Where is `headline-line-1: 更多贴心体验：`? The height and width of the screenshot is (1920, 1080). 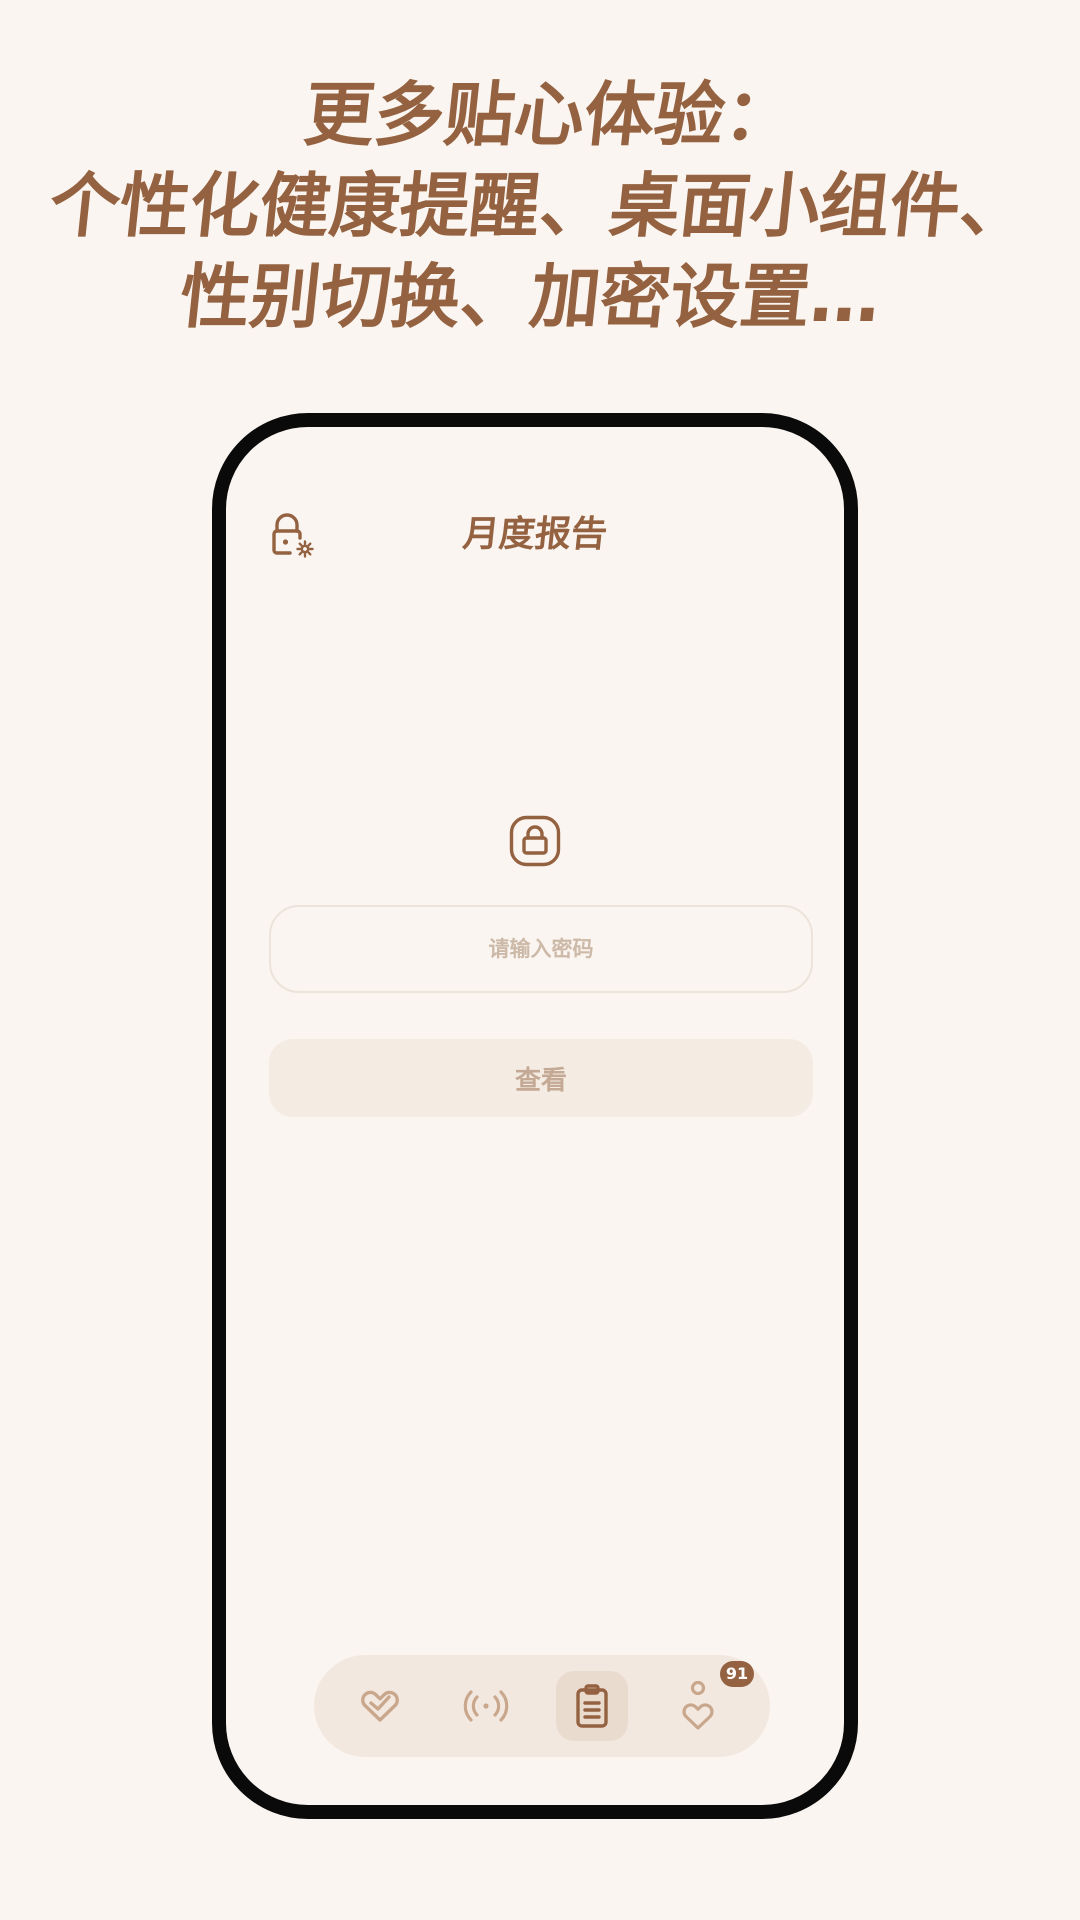
headline-line-1: 更多贴心体验： is located at coordinates (549, 115).